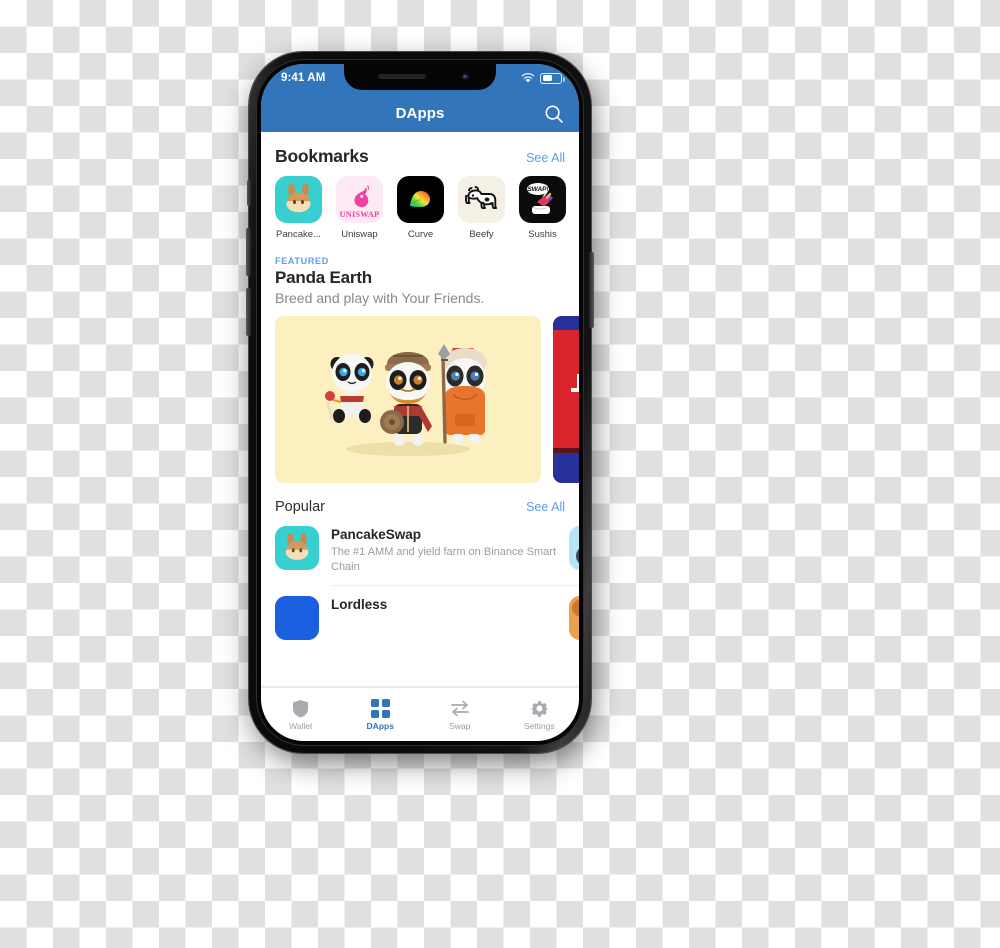 This screenshot has height=948, width=1000. What do you see at coordinates (380, 726) in the screenshot?
I see `tab-label: DApps` at bounding box center [380, 726].